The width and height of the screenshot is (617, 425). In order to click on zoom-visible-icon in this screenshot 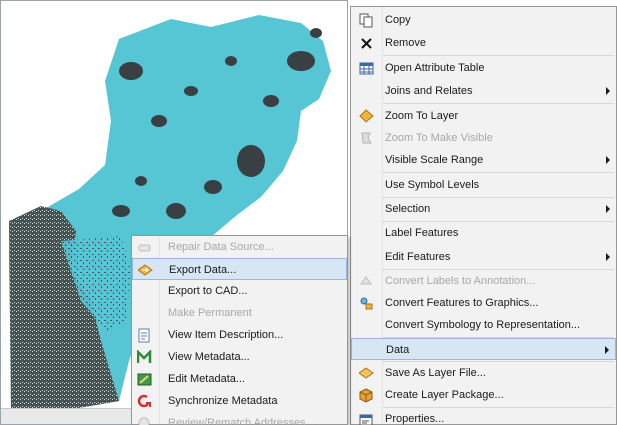, I will do `click(366, 138)`.